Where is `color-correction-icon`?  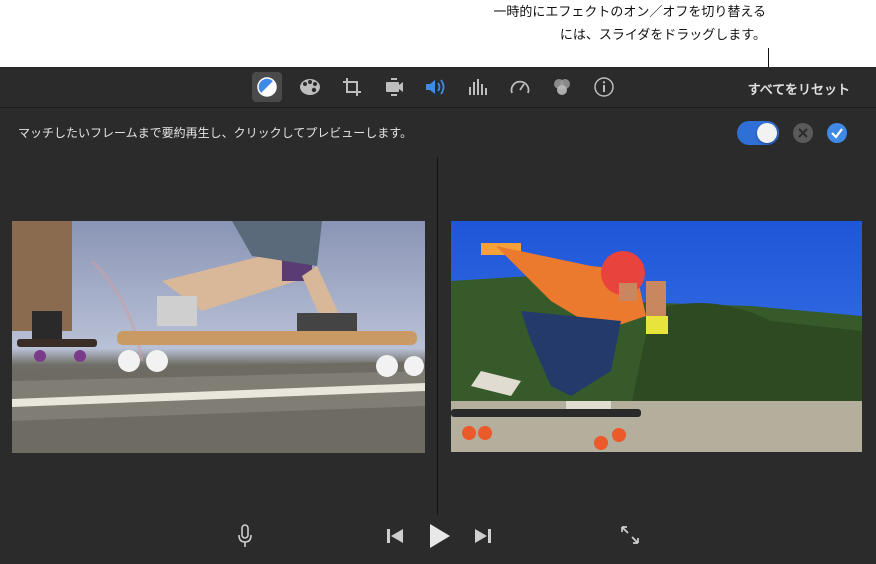
color-correction-icon is located at coordinates (310, 87).